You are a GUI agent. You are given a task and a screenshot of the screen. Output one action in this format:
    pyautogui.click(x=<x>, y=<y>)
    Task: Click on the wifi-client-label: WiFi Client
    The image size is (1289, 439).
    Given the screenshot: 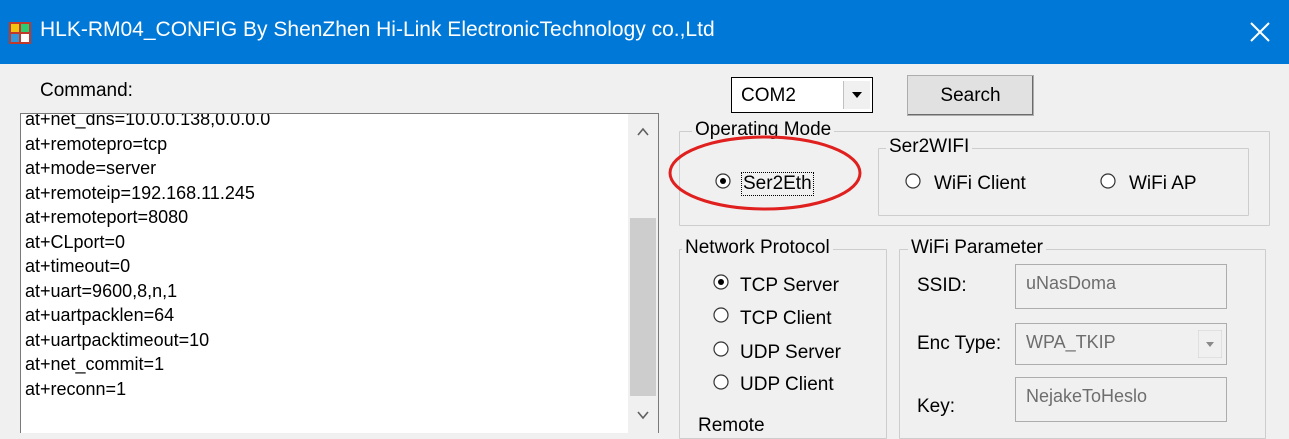 What is the action you would take?
    pyautogui.click(x=980, y=184)
    